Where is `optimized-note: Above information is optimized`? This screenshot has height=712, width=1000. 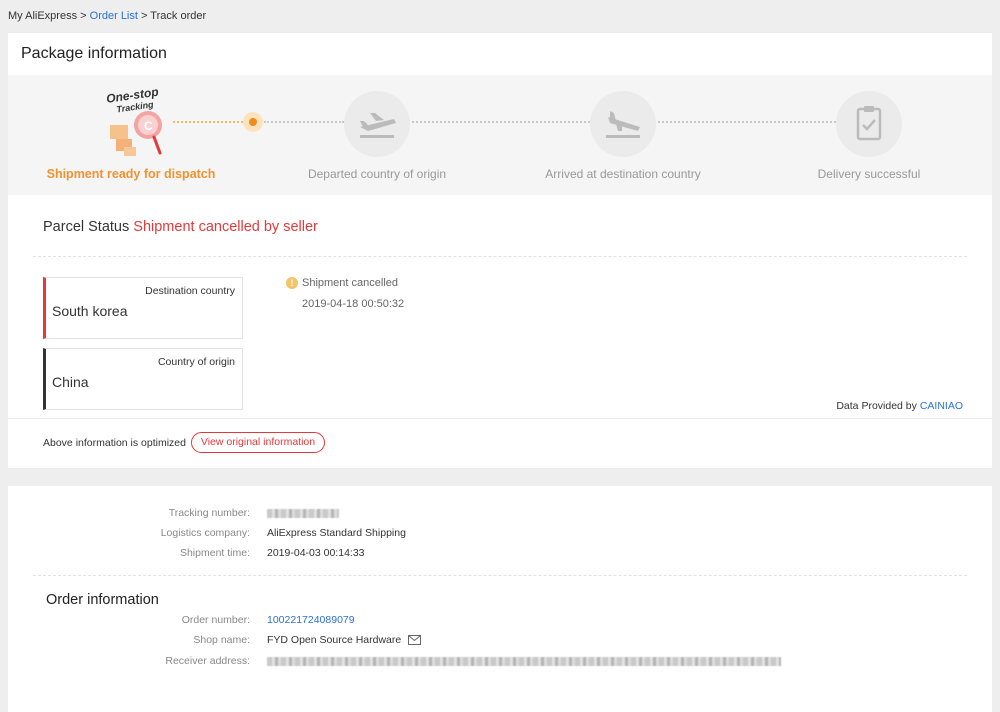 optimized-note: Above information is optimized is located at coordinates (114, 443).